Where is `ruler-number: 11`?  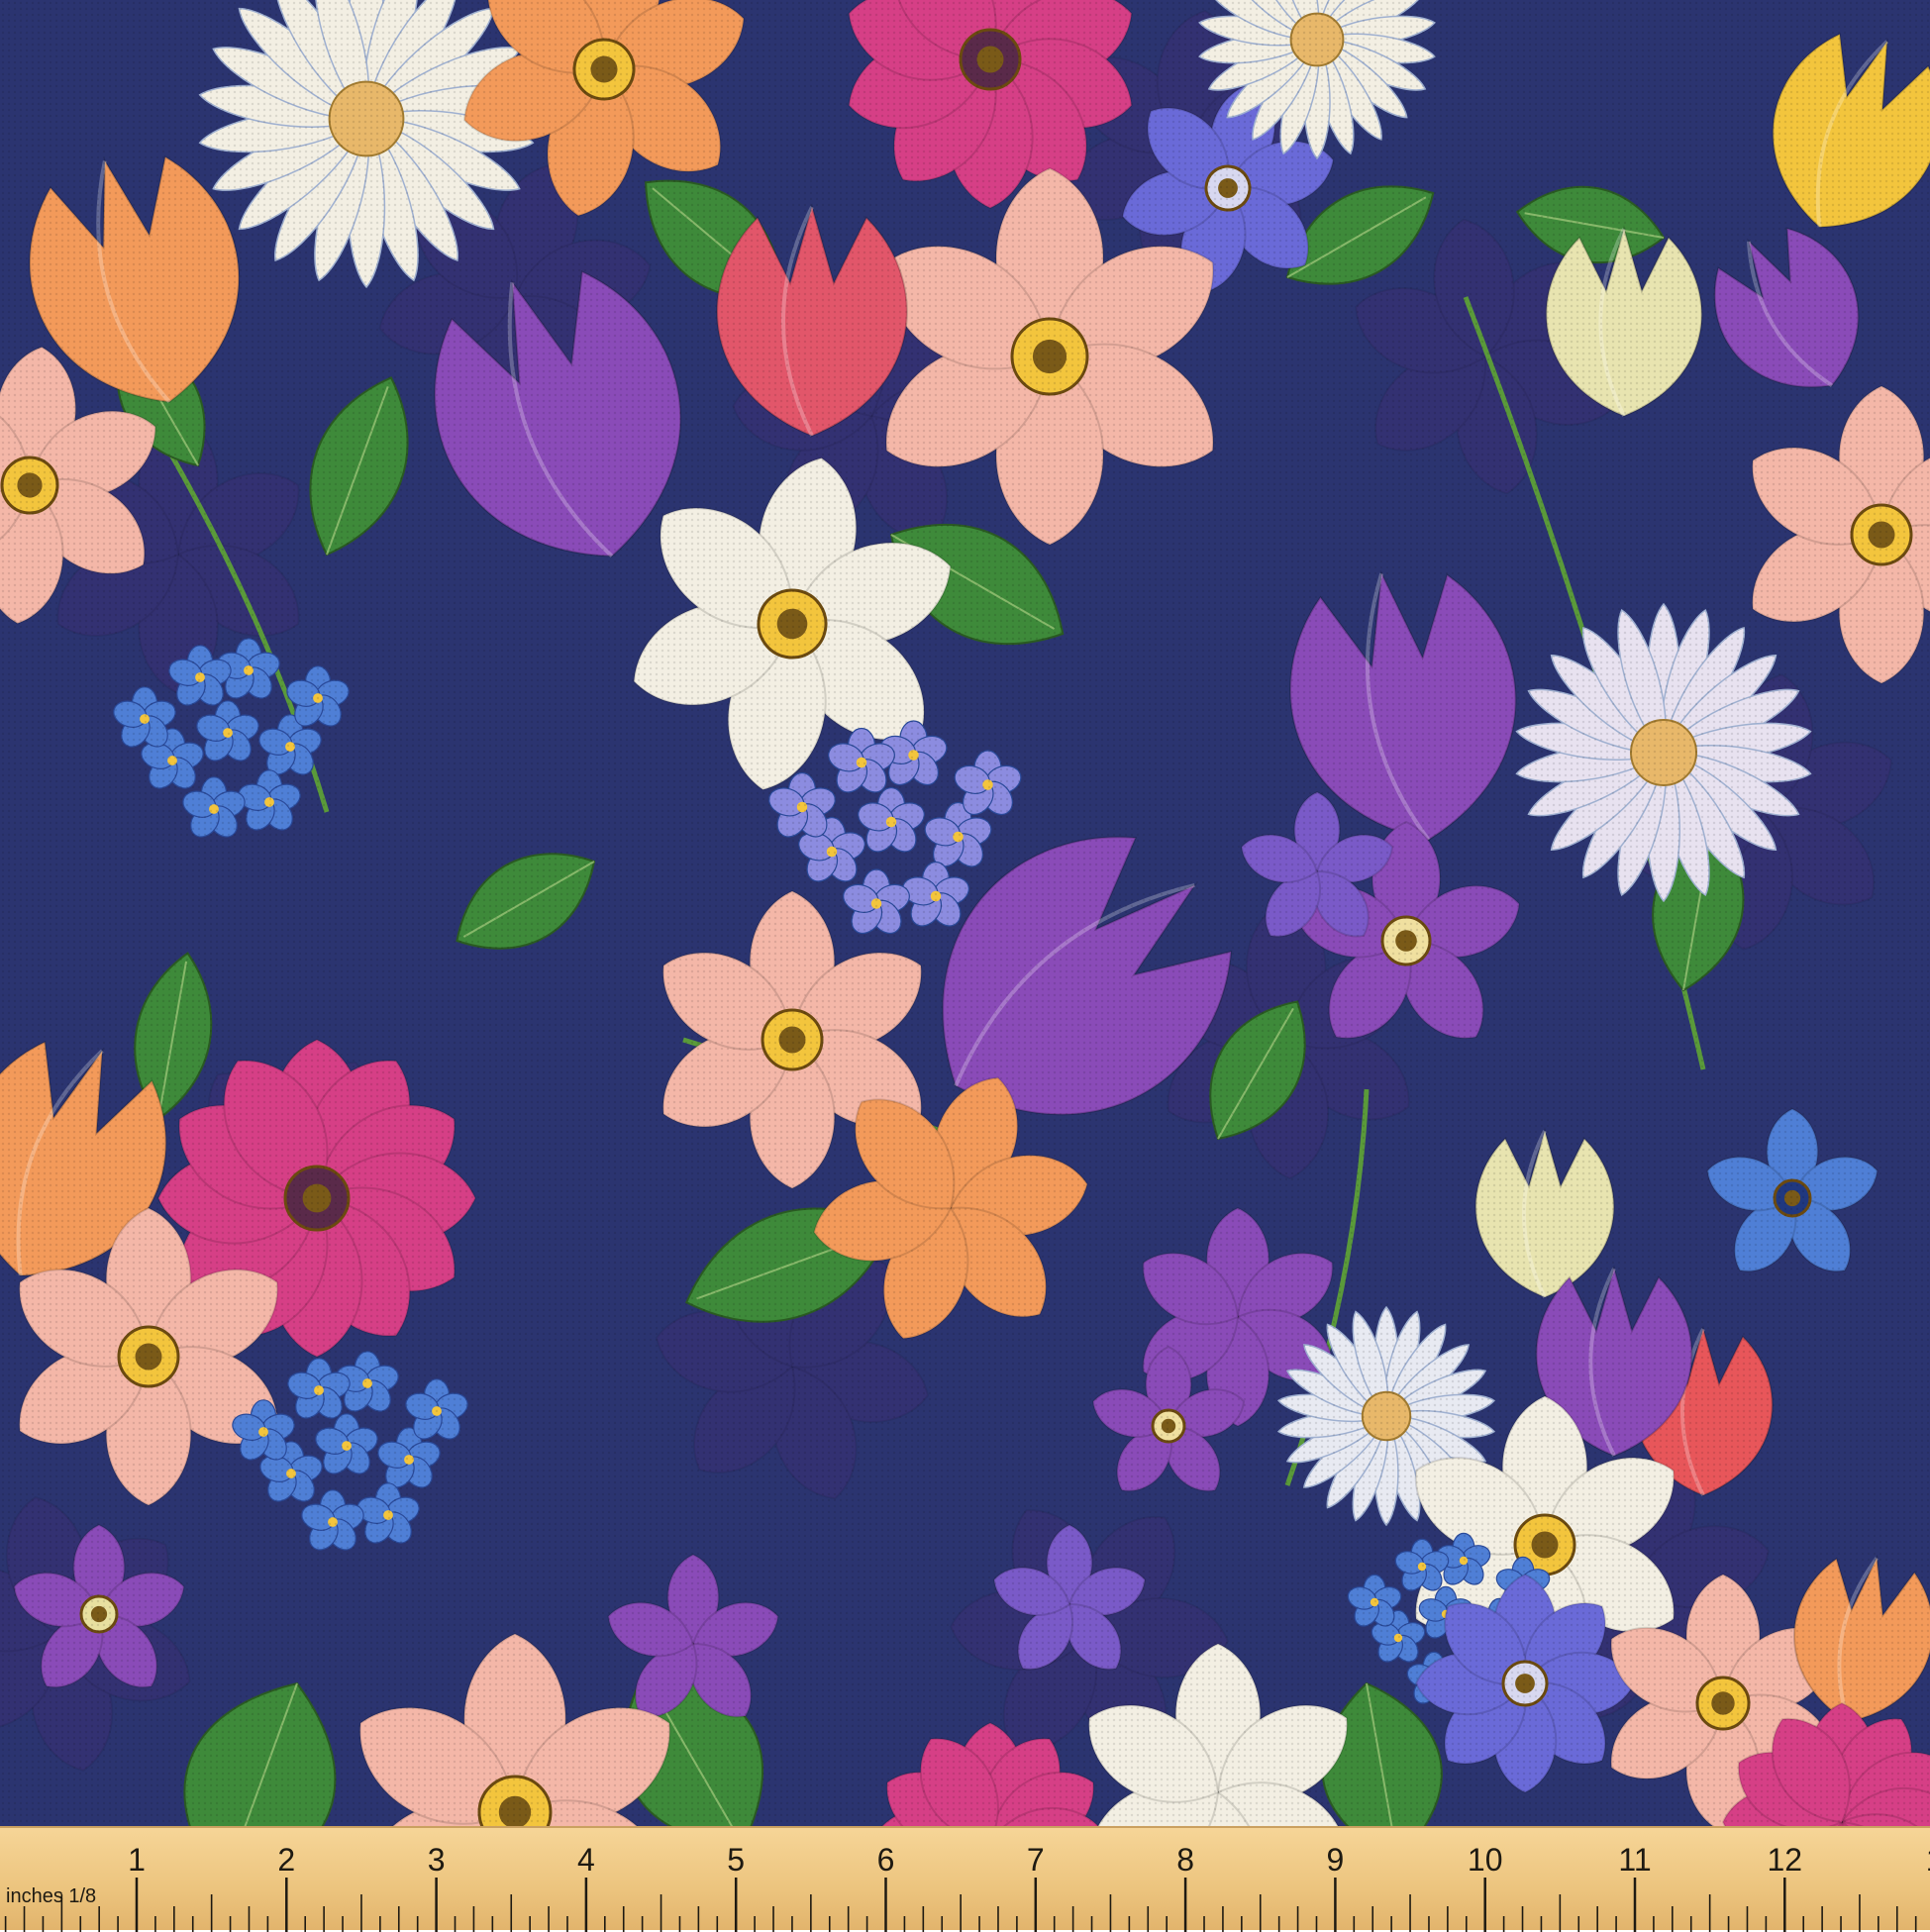 ruler-number: 11 is located at coordinates (1635, 1860).